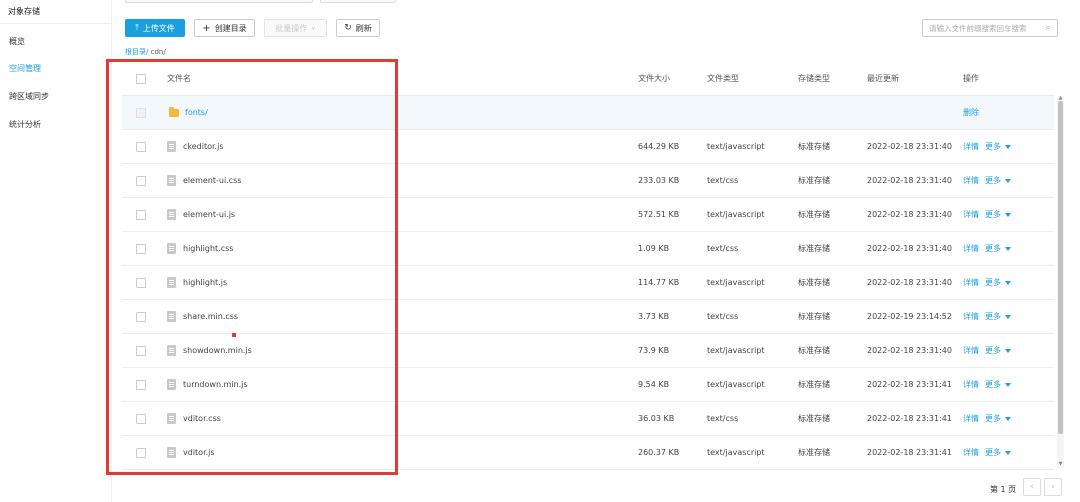  What do you see at coordinates (199, 452) in the screenshot?
I see `file-name: vditor.js` at bounding box center [199, 452].